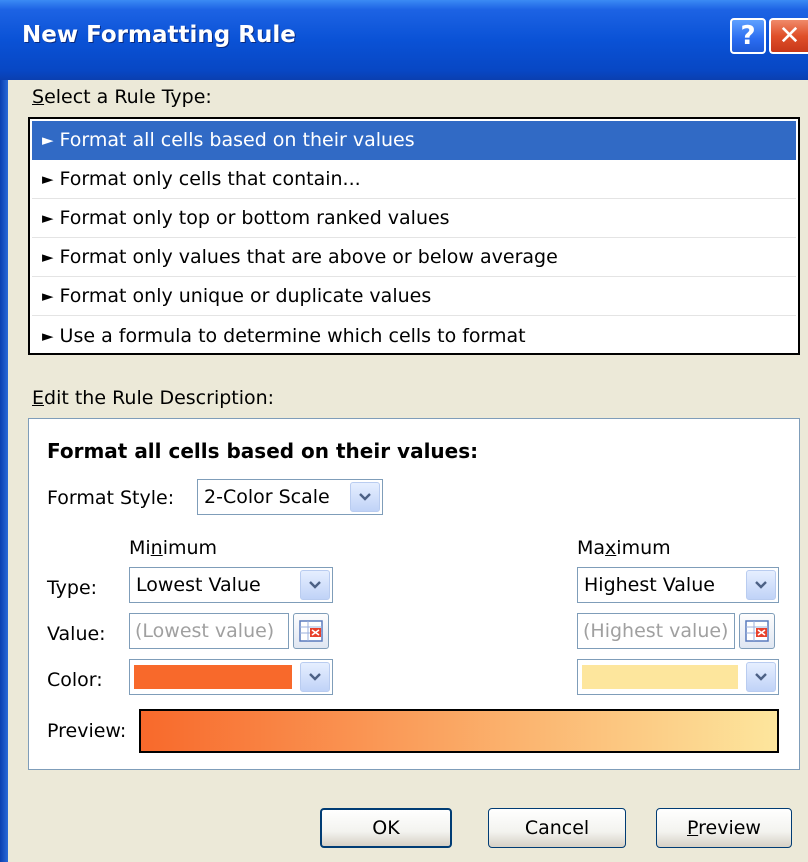  Describe the element at coordinates (159, 35) in the screenshot. I see `window-title: New Formatting Rule` at that location.